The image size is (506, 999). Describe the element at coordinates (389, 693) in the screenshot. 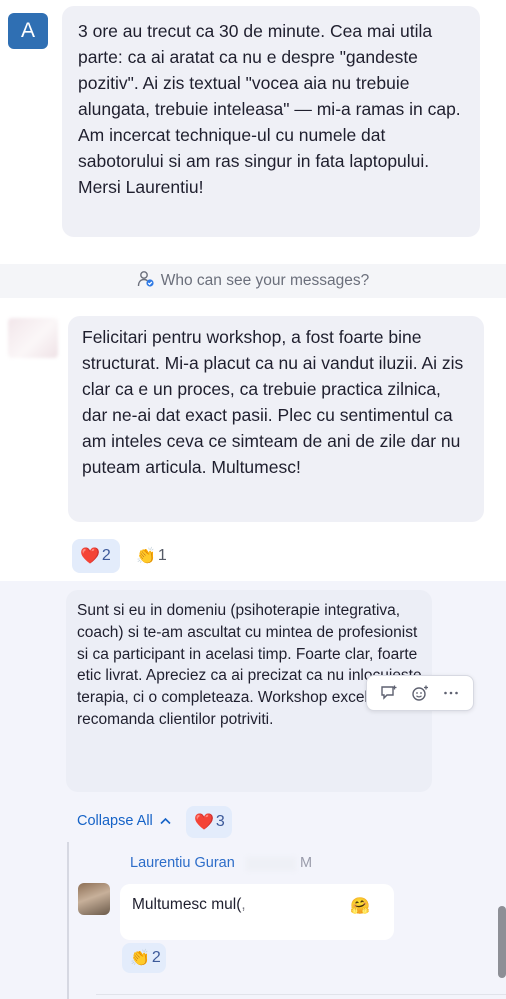

I see `reply-icon` at that location.